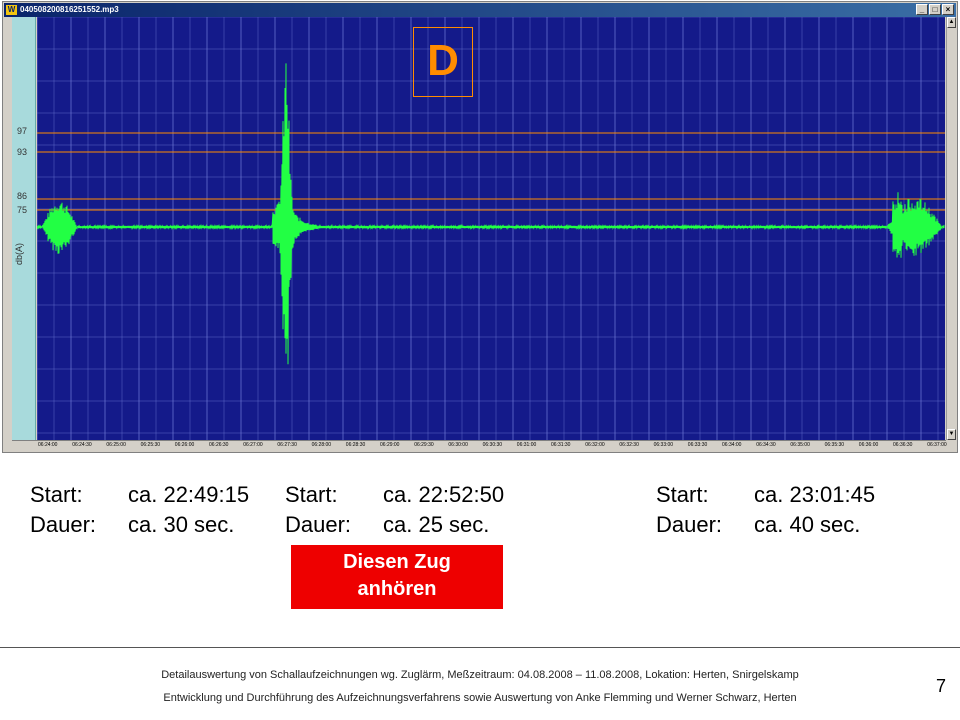 The height and width of the screenshot is (720, 960). I want to click on timeline-tick-label: 06:34:30, so click(766, 445).